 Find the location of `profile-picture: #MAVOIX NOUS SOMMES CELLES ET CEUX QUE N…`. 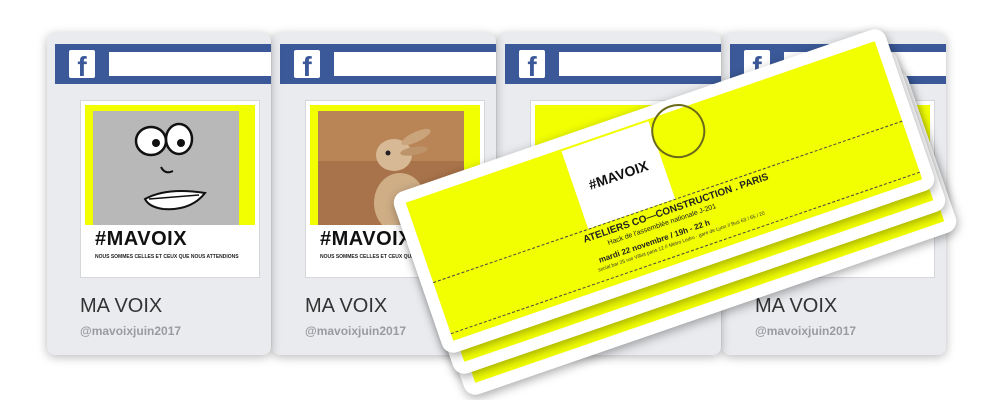

profile-picture: #MAVOIX NOUS SOMMES CELLES ET CEUX QUE N… is located at coordinates (170, 189).